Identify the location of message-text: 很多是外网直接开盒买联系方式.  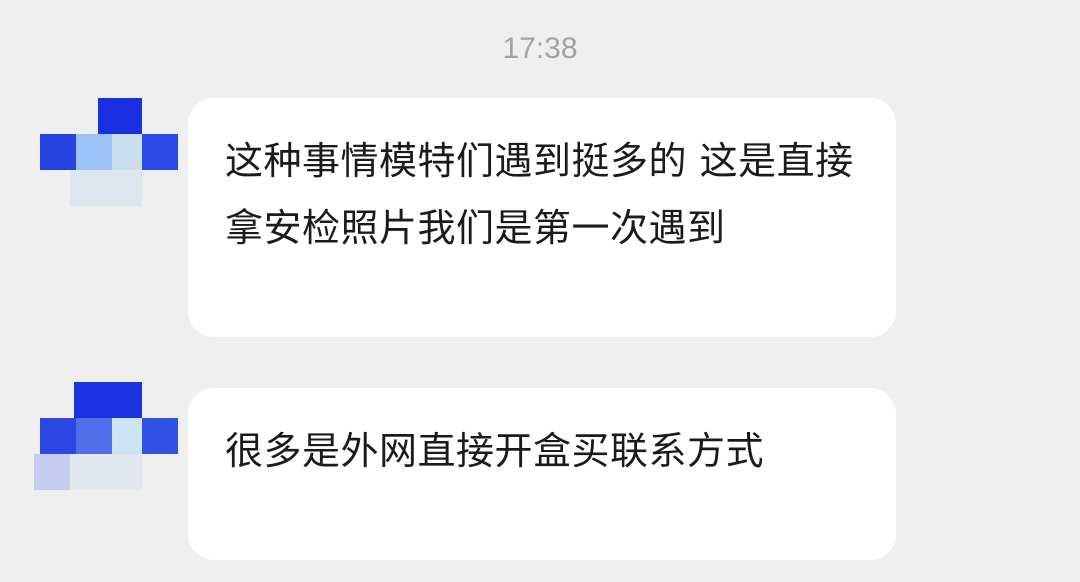
(495, 451).